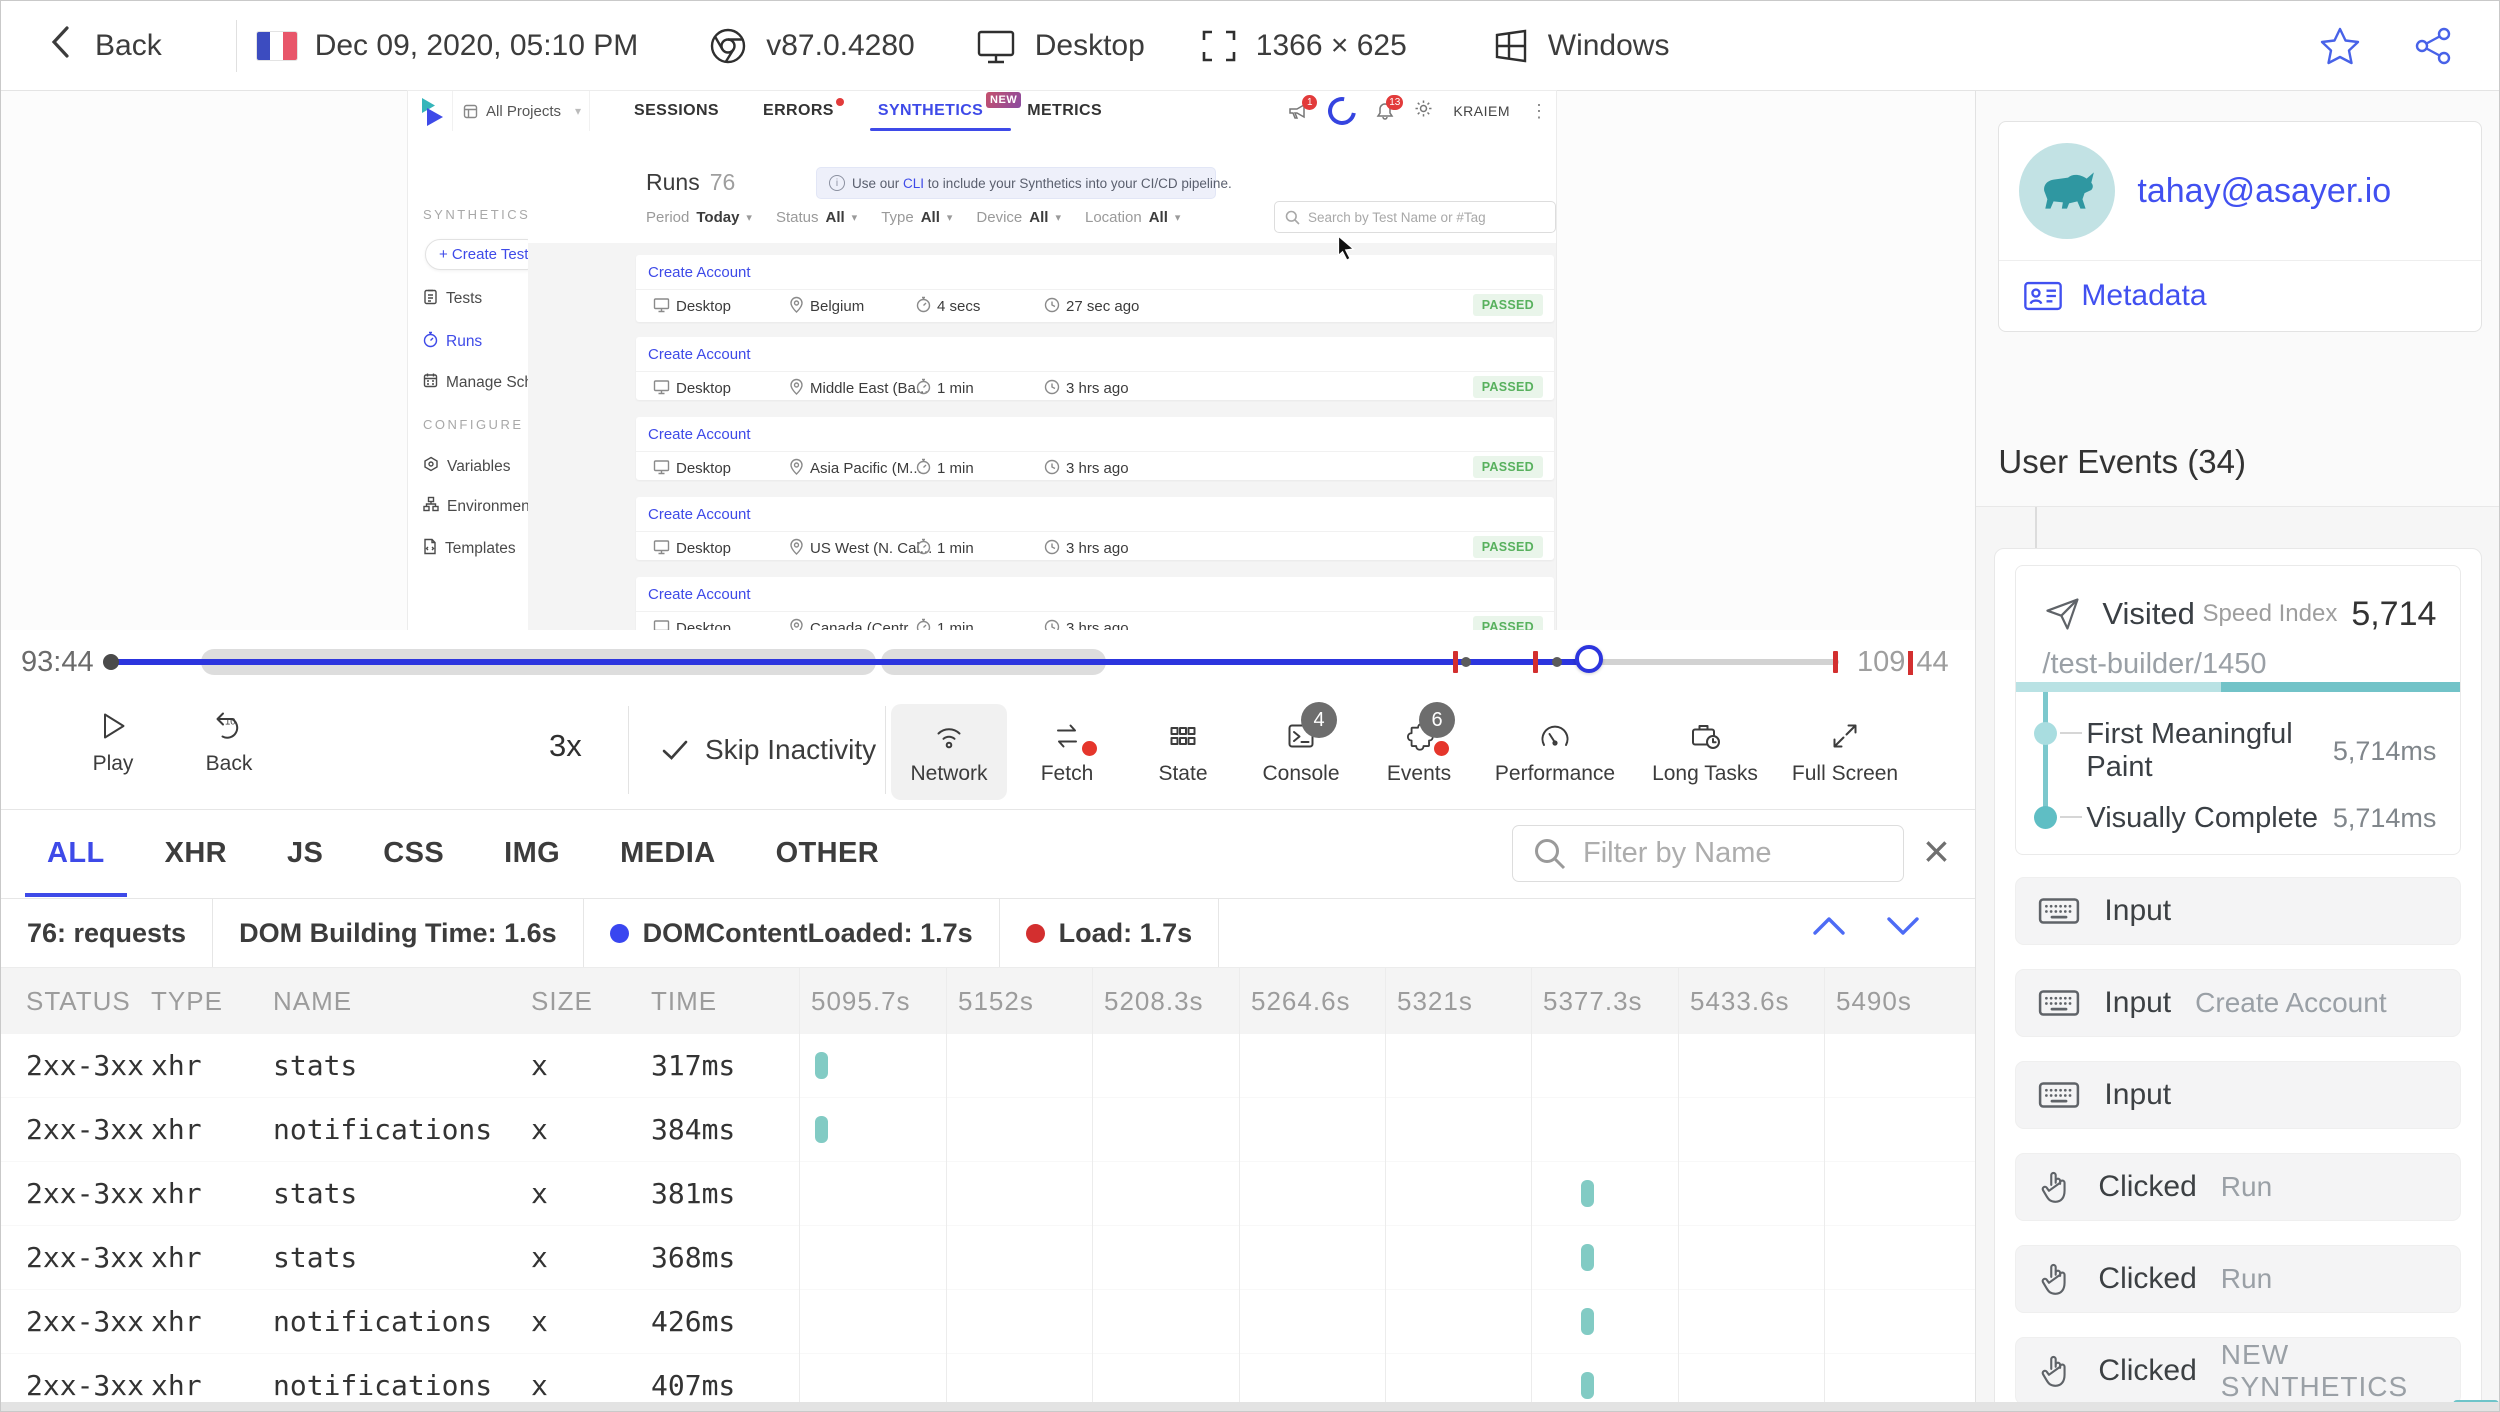 The height and width of the screenshot is (1412, 2500). What do you see at coordinates (196, 853) in the screenshot?
I see `network-tab-xhr: XHR` at bounding box center [196, 853].